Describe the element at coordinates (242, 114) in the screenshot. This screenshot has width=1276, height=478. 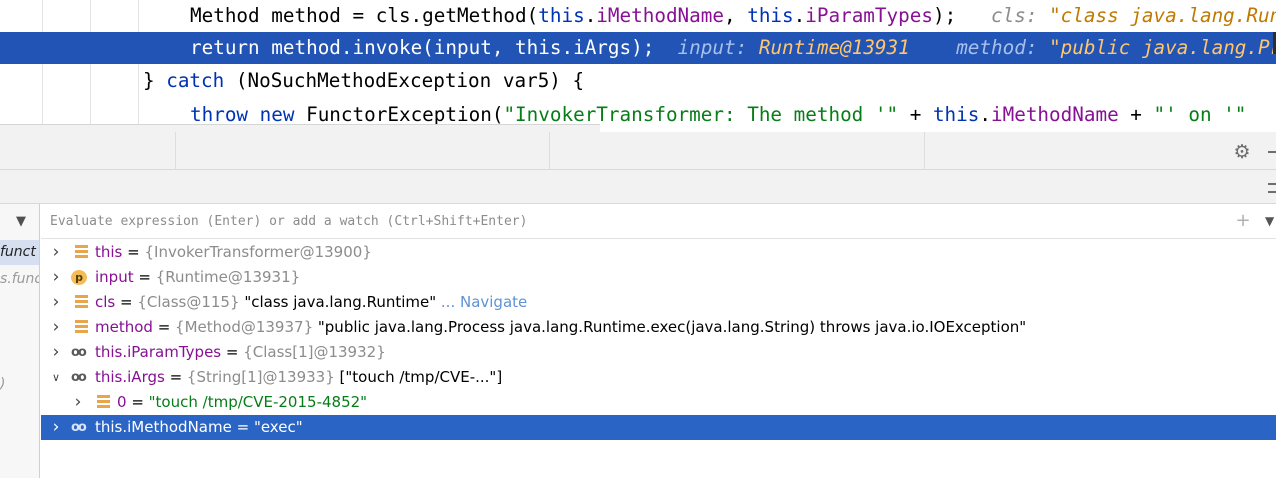
I see `code-token: throw new` at that location.